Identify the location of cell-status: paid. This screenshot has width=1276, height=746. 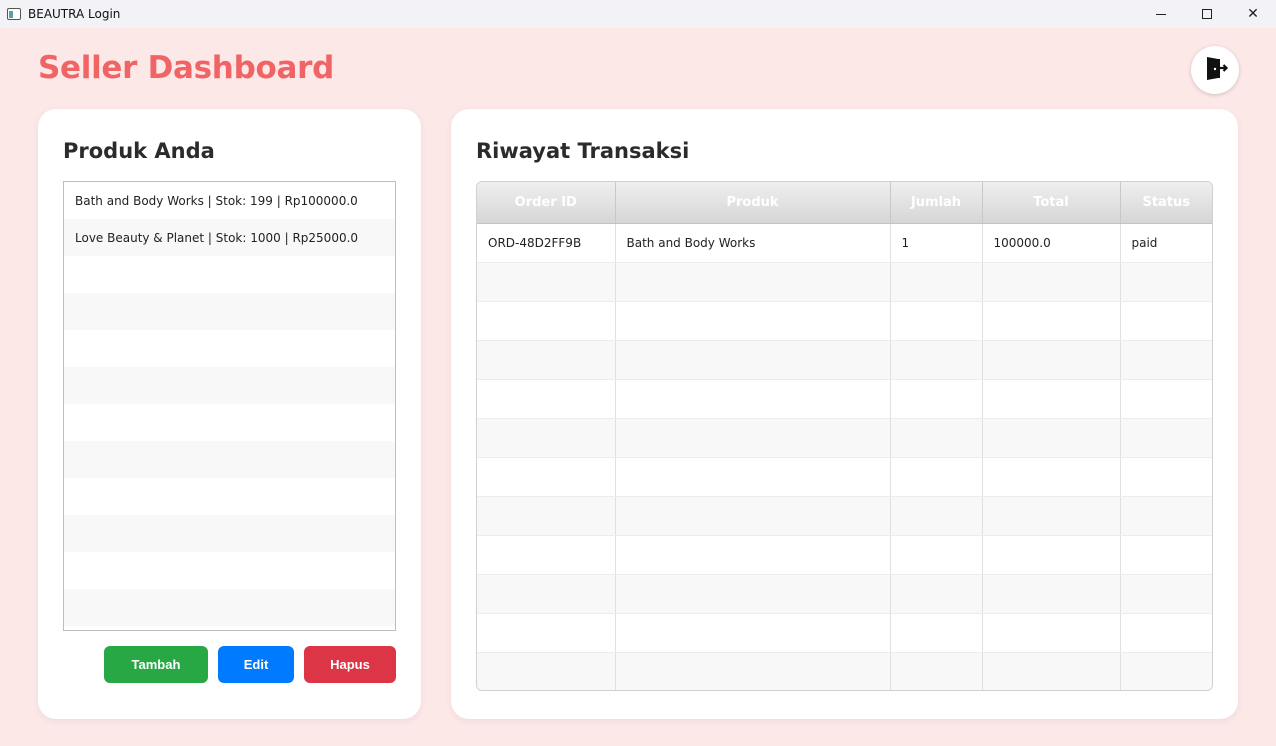
(1166, 243).